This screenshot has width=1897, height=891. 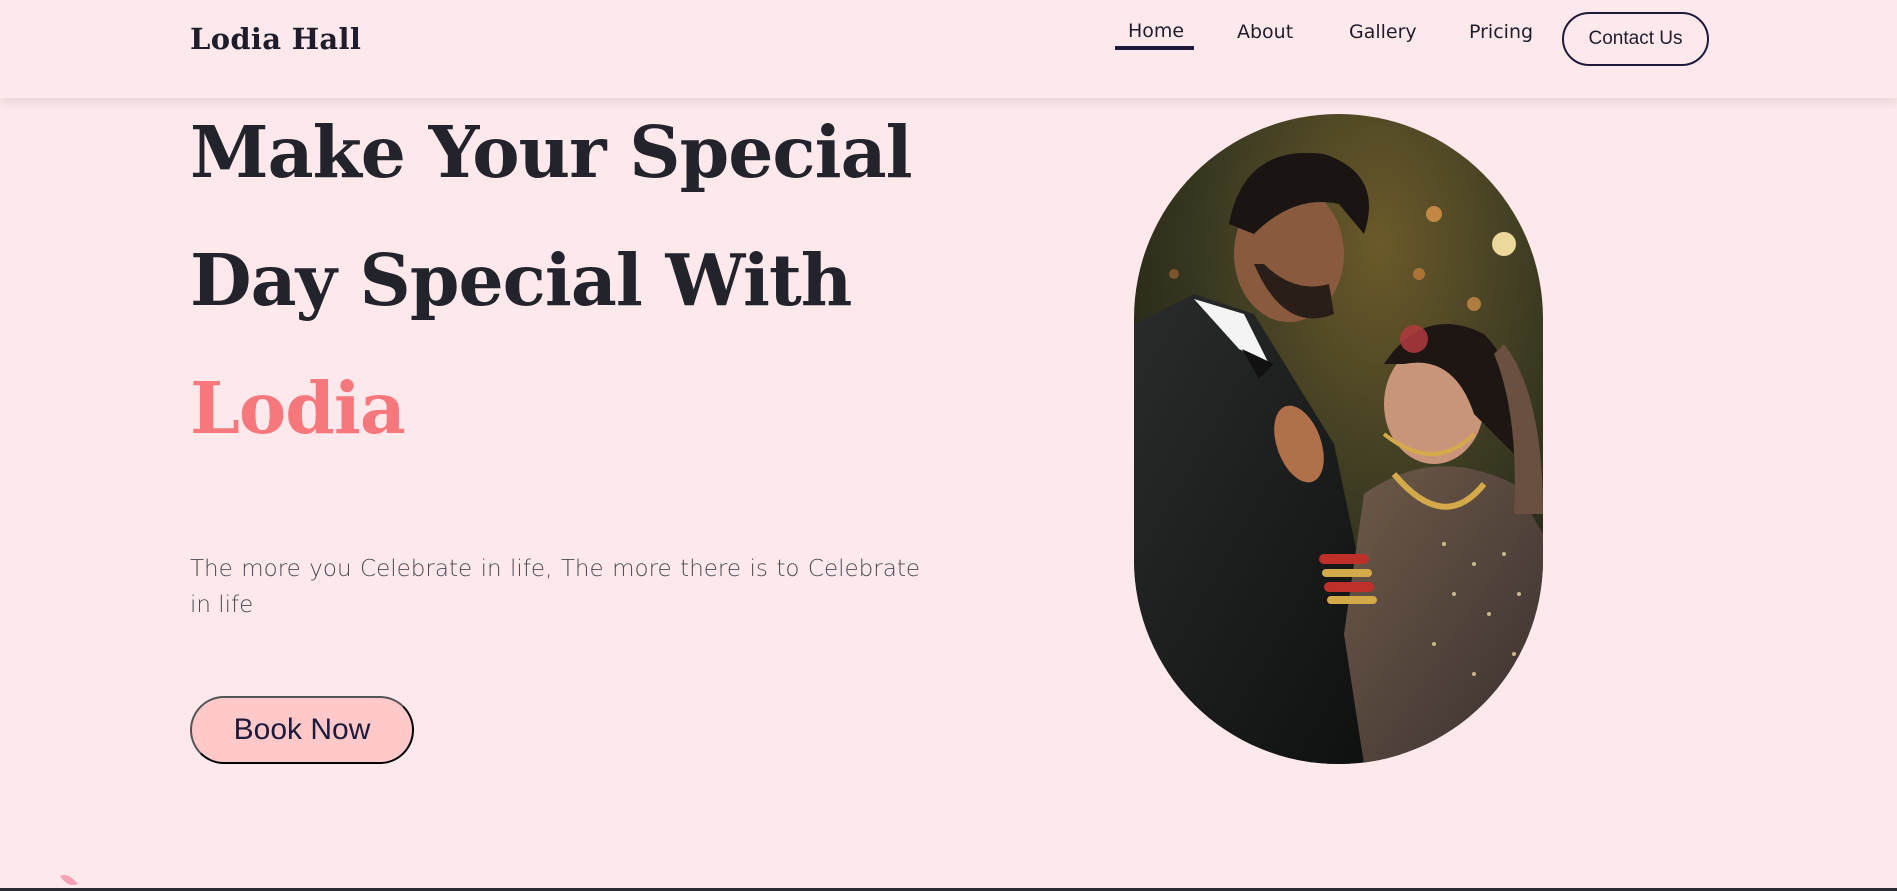 I want to click on nav-gallery: Gallery, so click(x=1383, y=32).